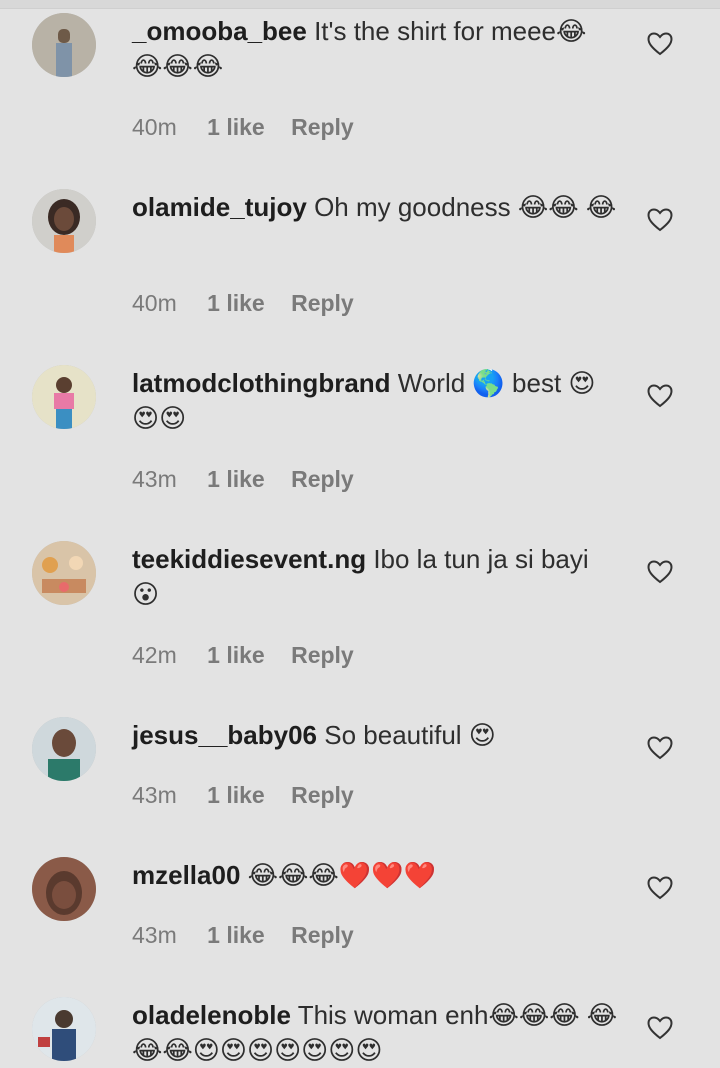 This screenshot has height=1068, width=720. I want to click on avatar-jesus, so click(64, 749).